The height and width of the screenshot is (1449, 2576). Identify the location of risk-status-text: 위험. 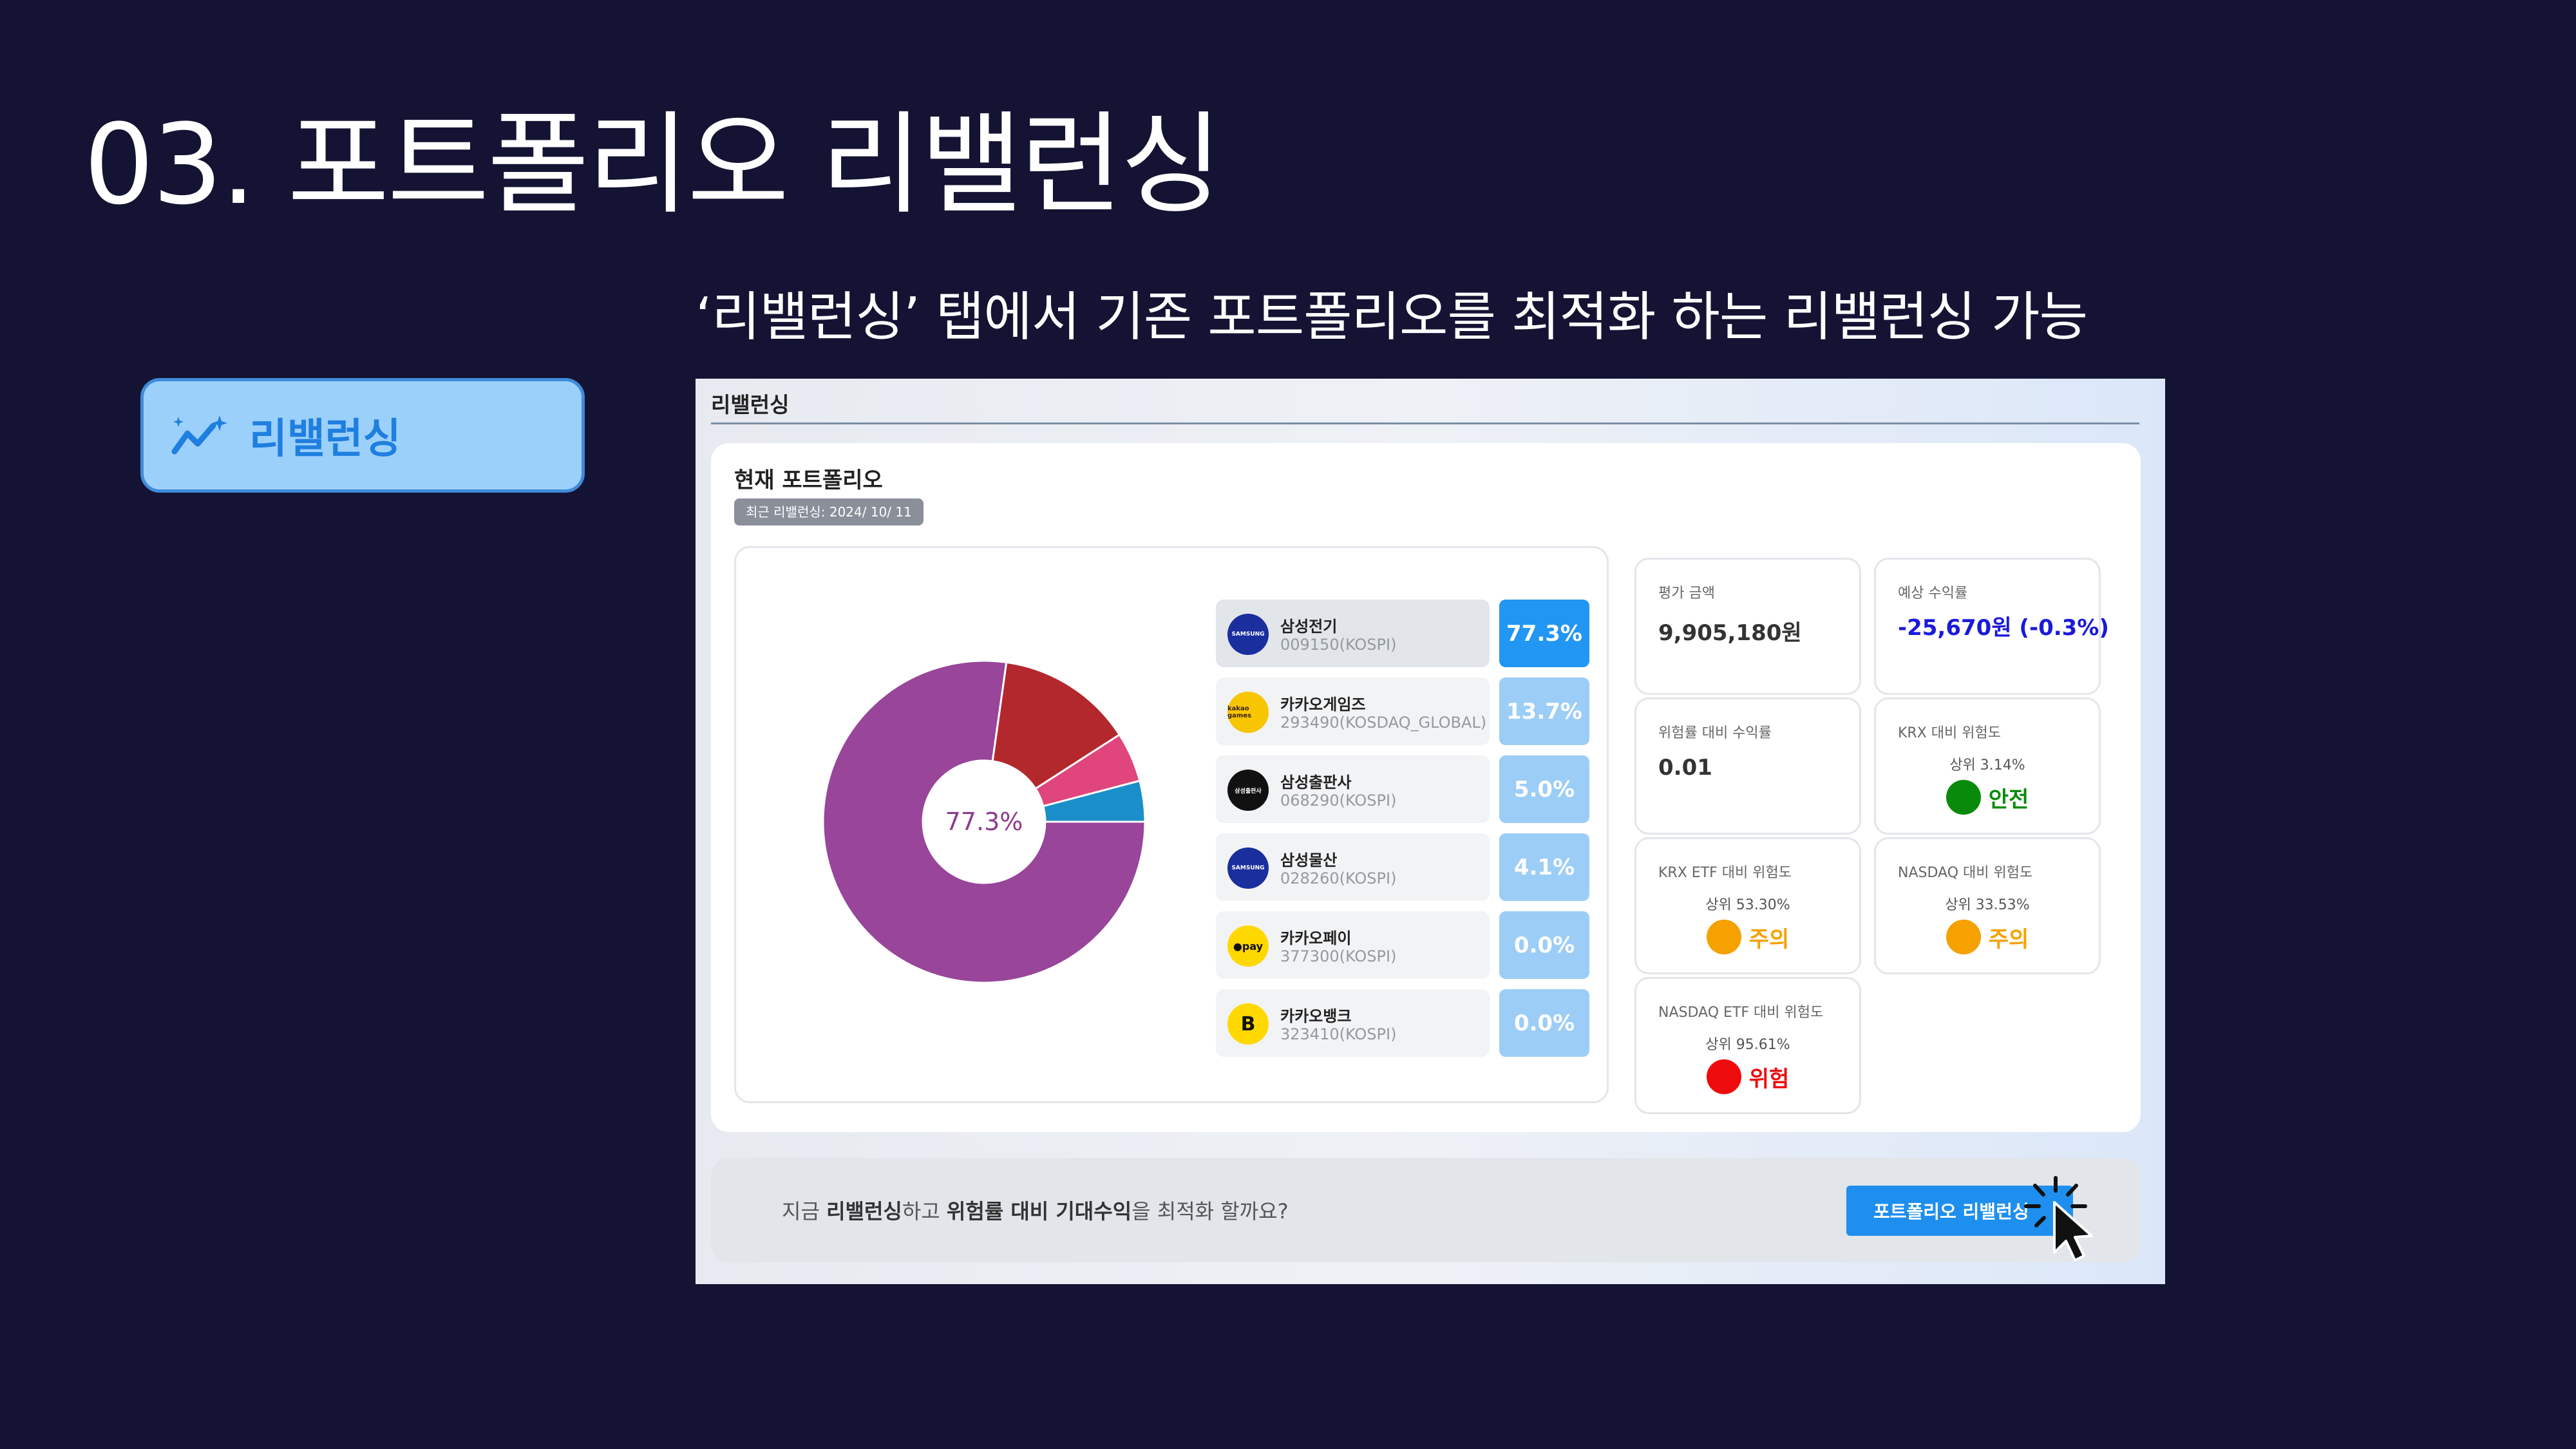
(1769, 1079).